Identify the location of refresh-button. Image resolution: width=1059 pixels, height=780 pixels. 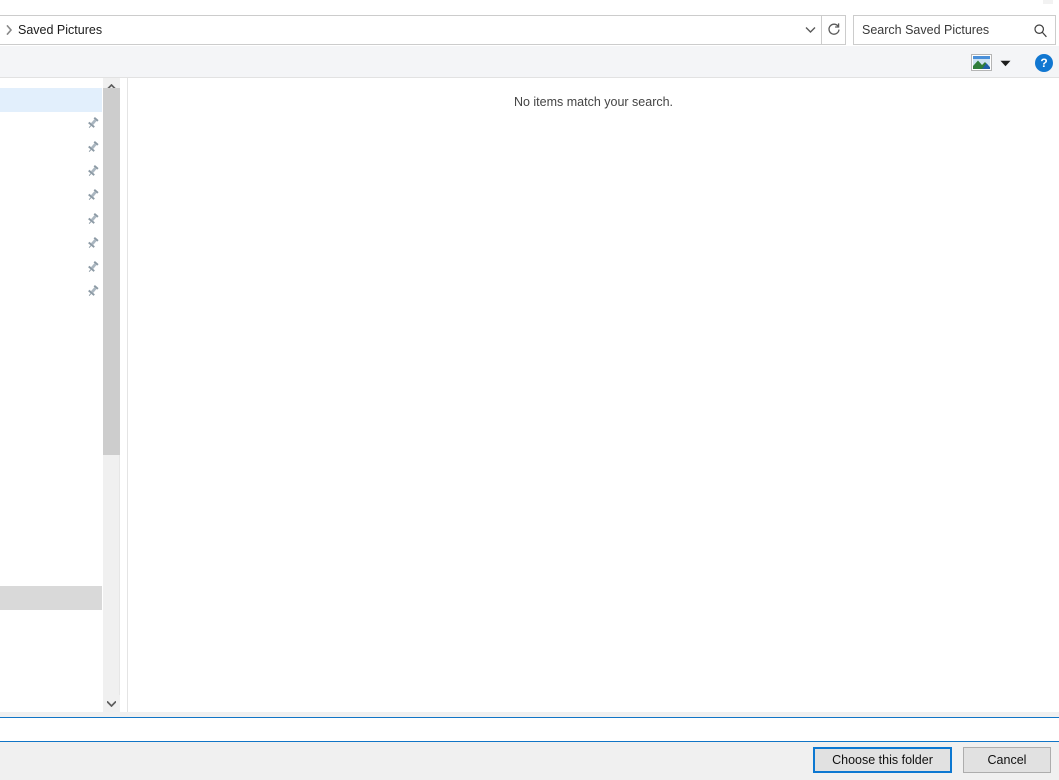
(834, 30).